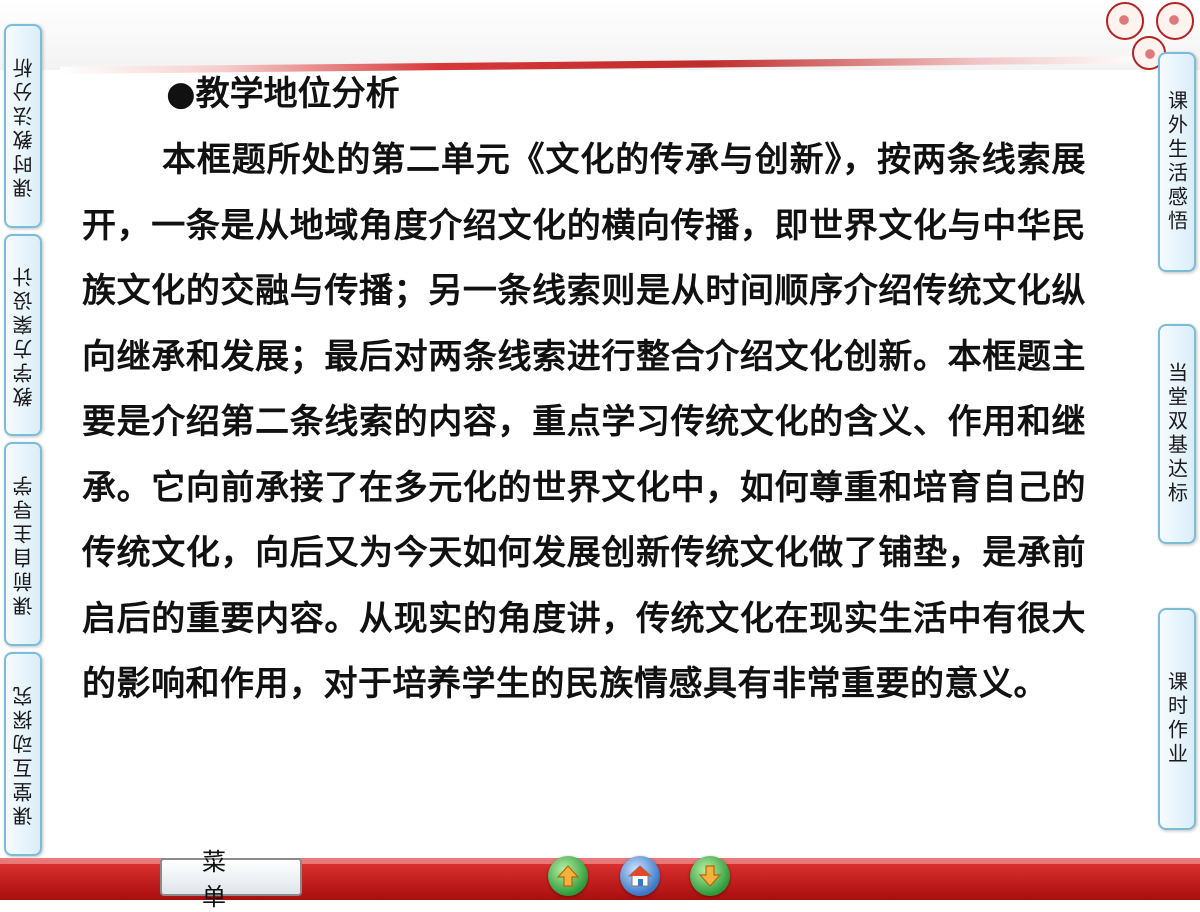  I want to click on nav-tab-extracurricular: 课外生活感悟, so click(1177, 162).